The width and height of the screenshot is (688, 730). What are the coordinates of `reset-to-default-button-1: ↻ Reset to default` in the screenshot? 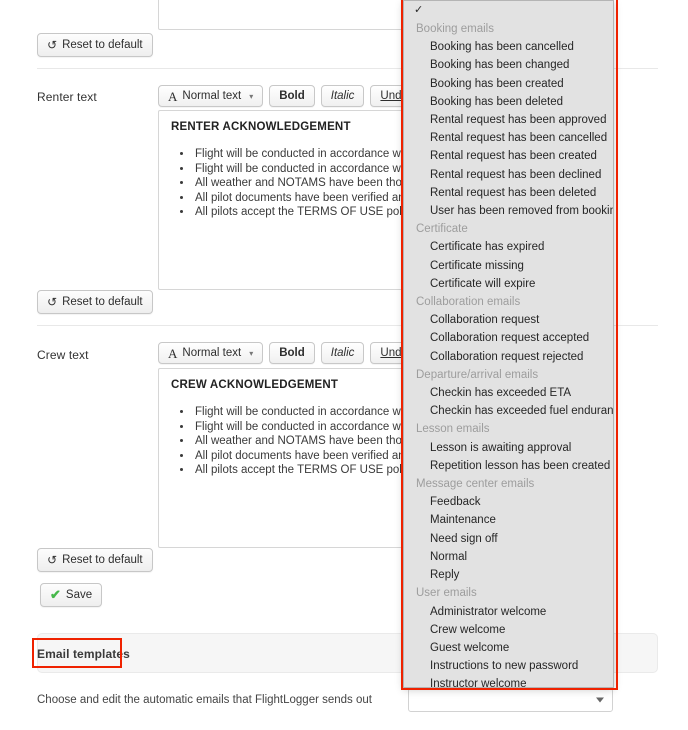 It's located at (95, 45).